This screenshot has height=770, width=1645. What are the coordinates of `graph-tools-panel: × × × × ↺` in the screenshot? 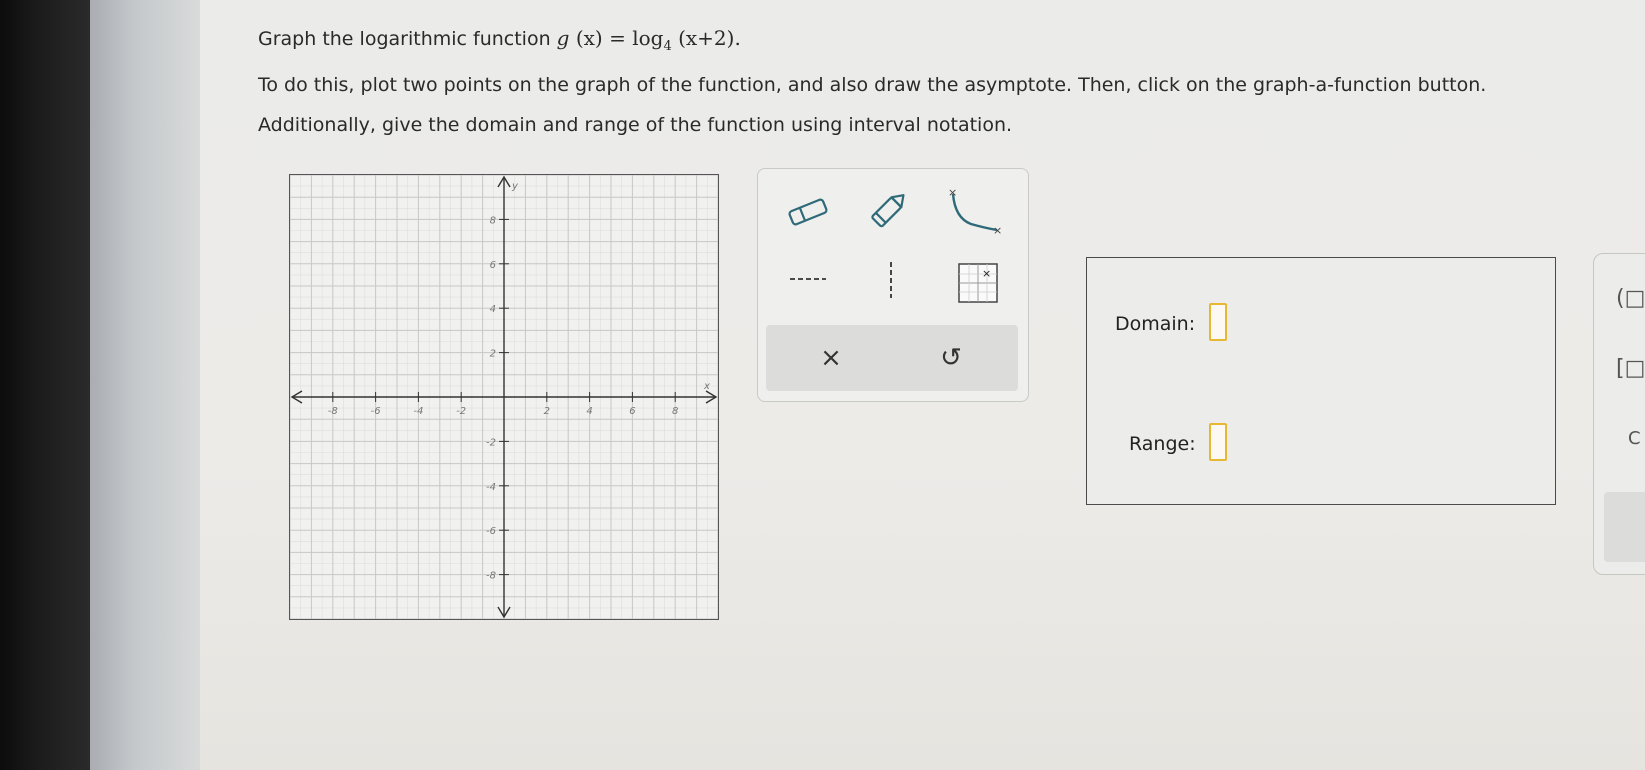 It's located at (893, 285).